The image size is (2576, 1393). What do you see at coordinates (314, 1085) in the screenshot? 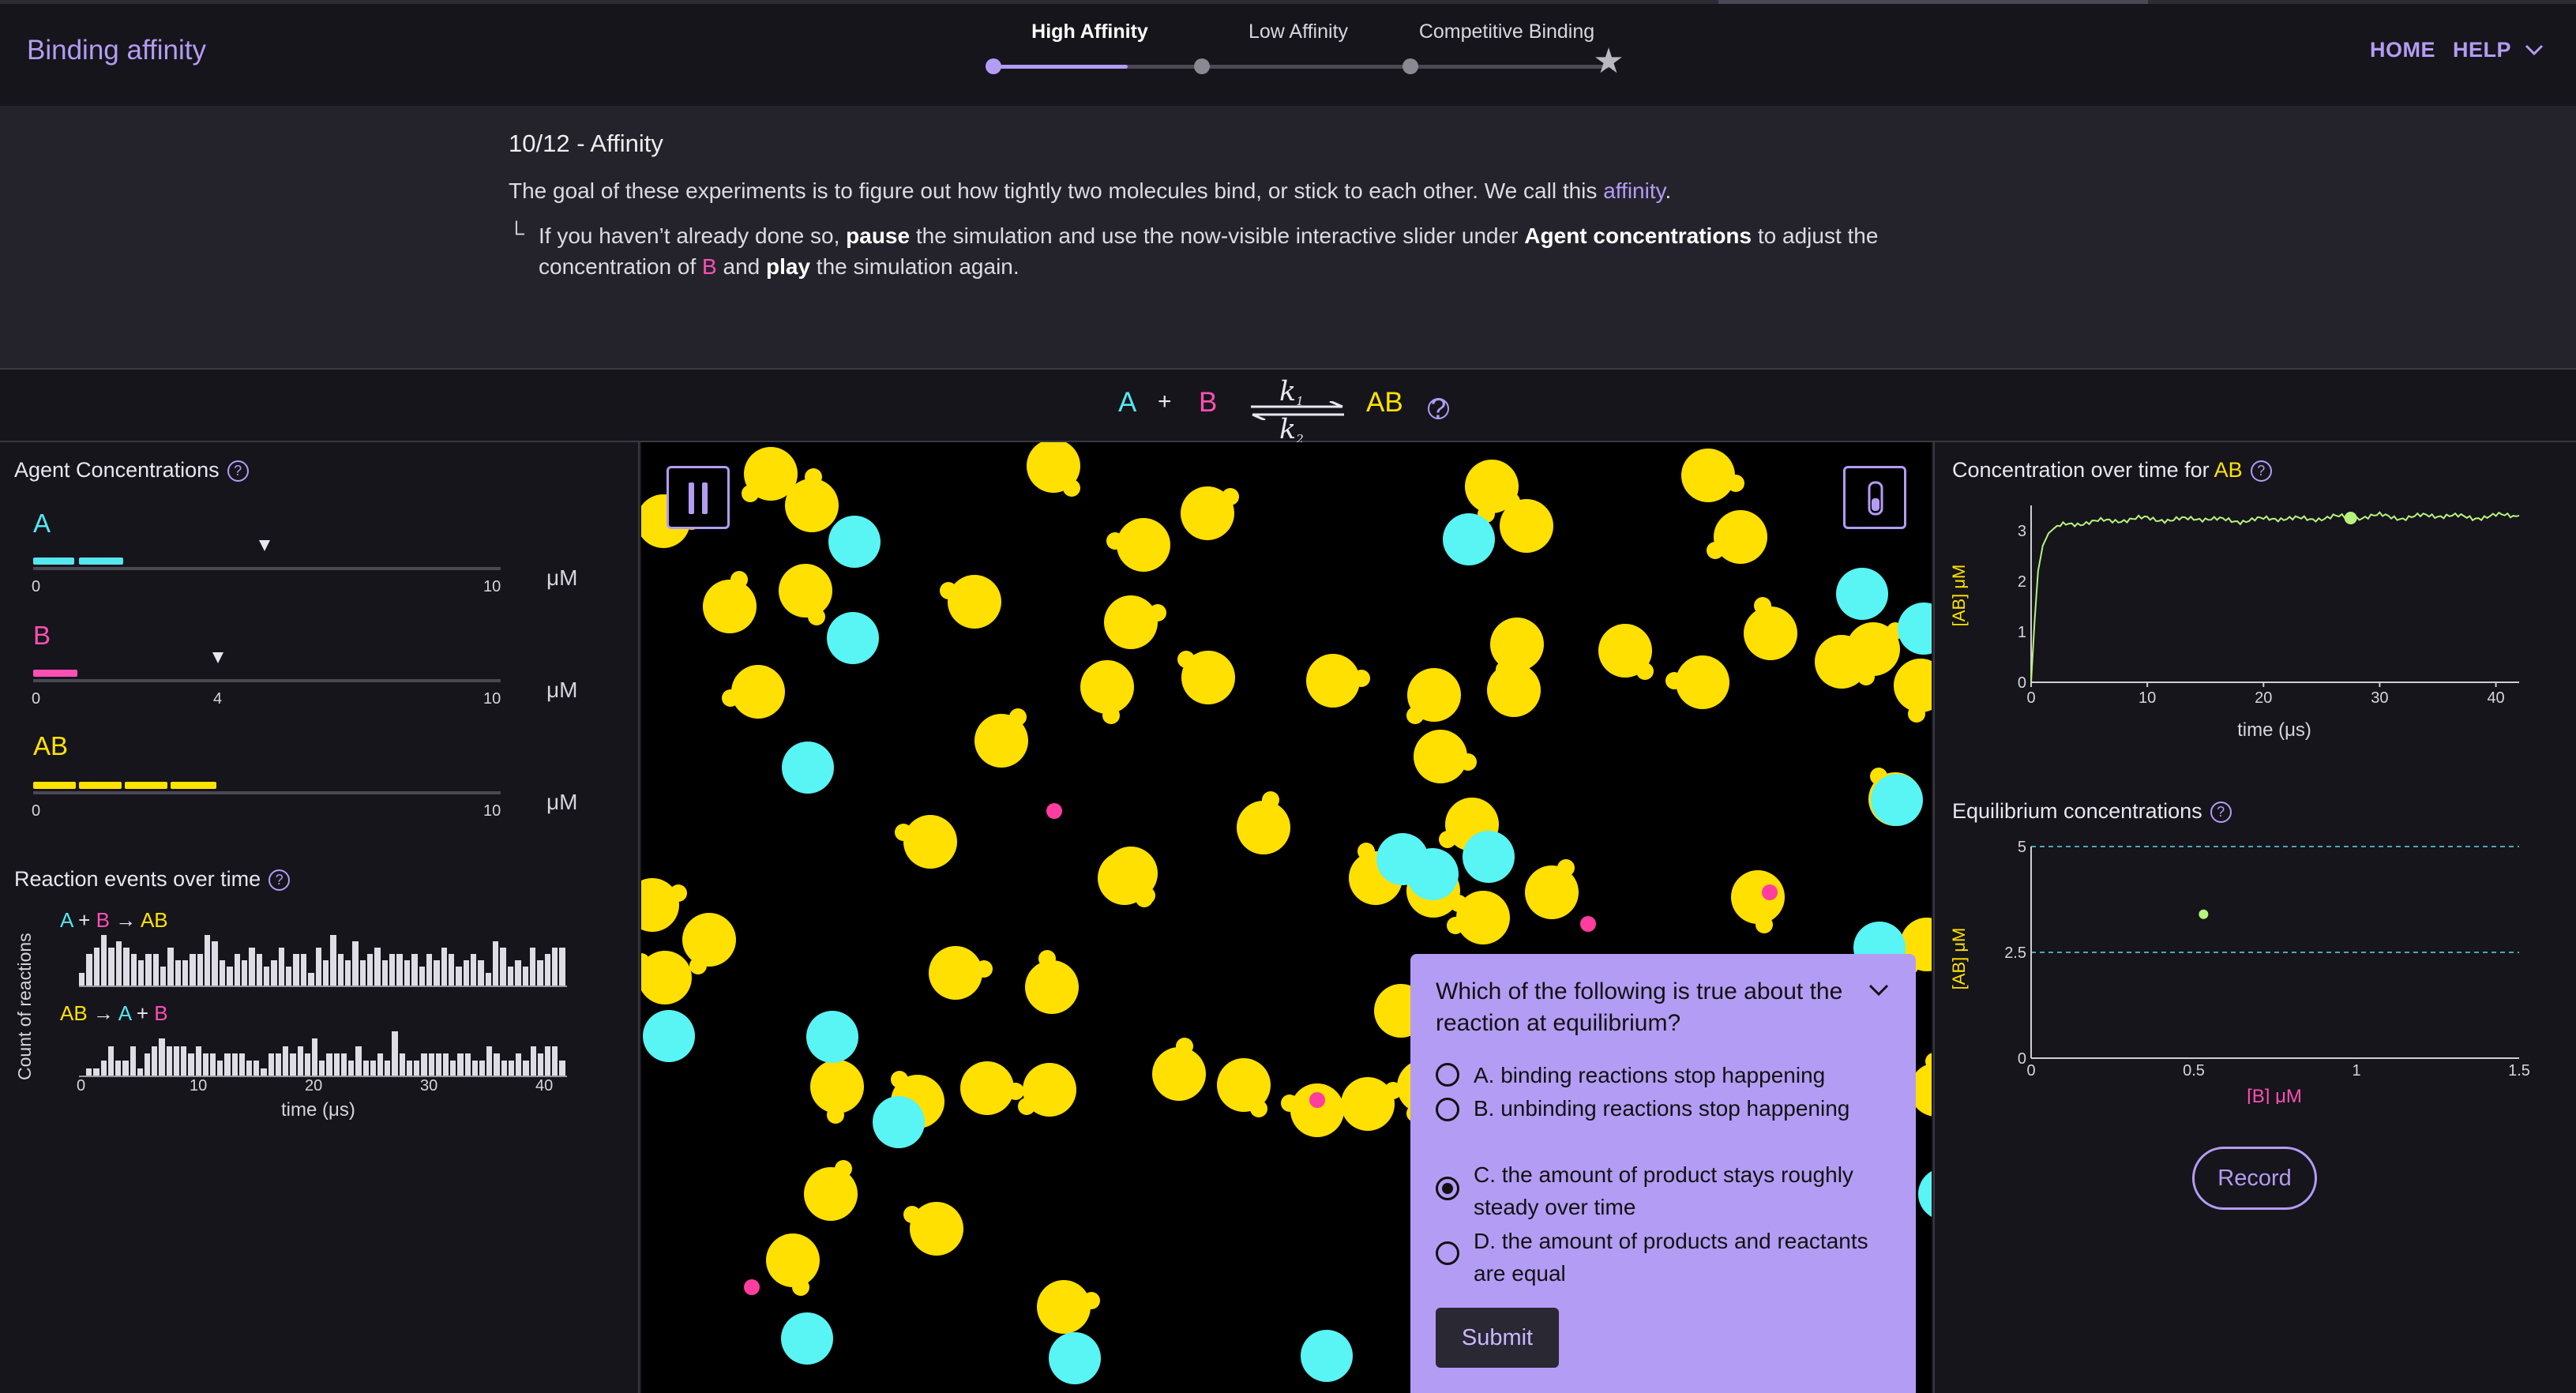
I see `reaction-x-tick-20: 20` at bounding box center [314, 1085].